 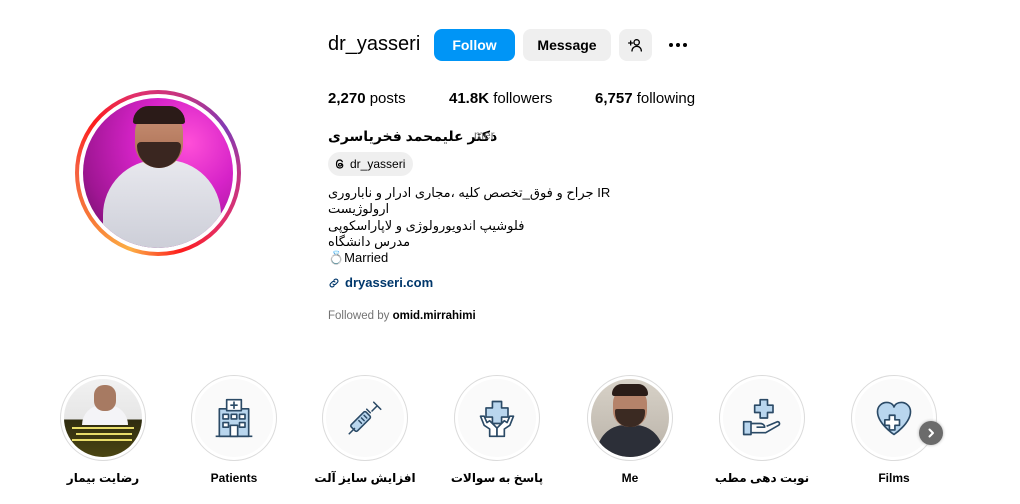 What do you see at coordinates (426, 225) in the screenshot?
I see `bio-line: فلوشیپ اندویورولوژی و لاپاراسکوپی` at bounding box center [426, 225].